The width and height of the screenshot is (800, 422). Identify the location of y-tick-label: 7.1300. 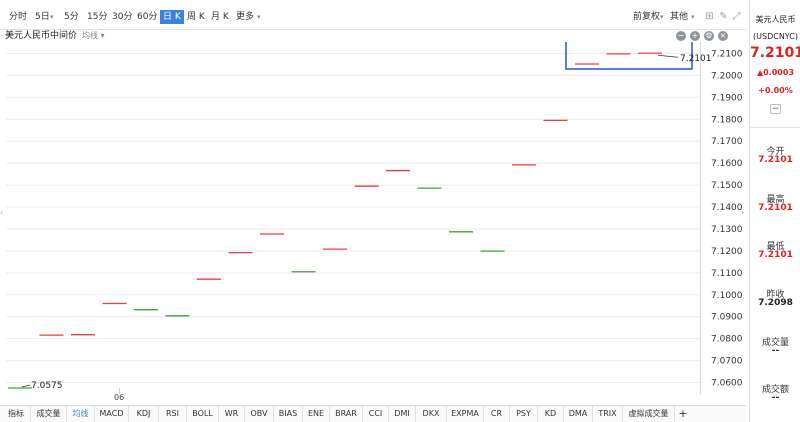
(727, 230).